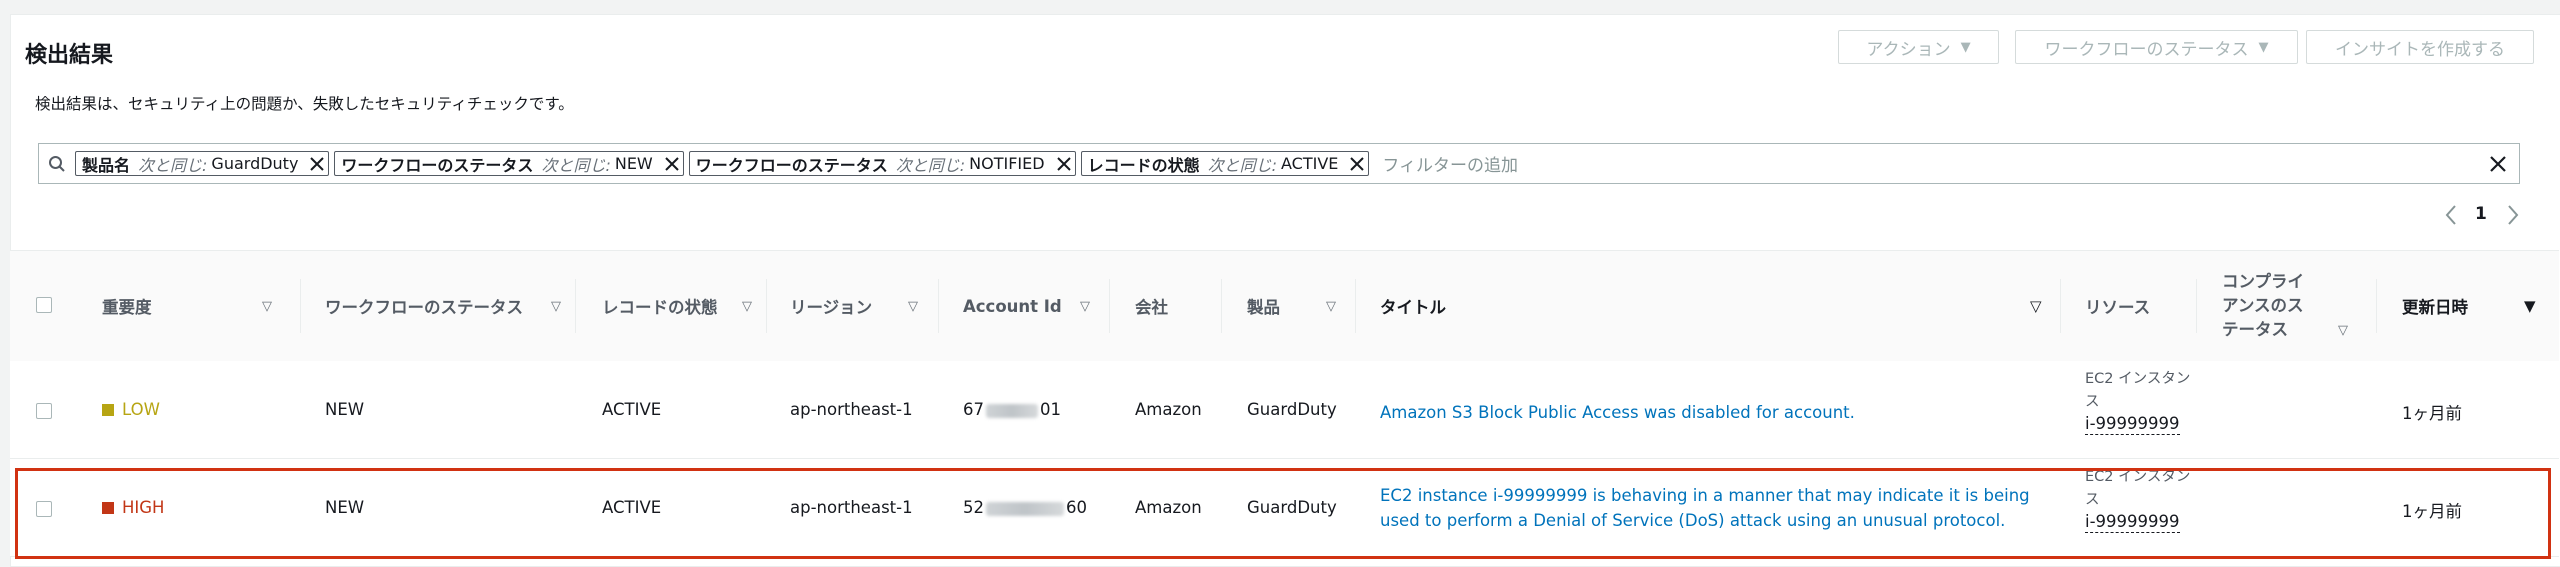  I want to click on filter-value: NEW, so click(633, 163).